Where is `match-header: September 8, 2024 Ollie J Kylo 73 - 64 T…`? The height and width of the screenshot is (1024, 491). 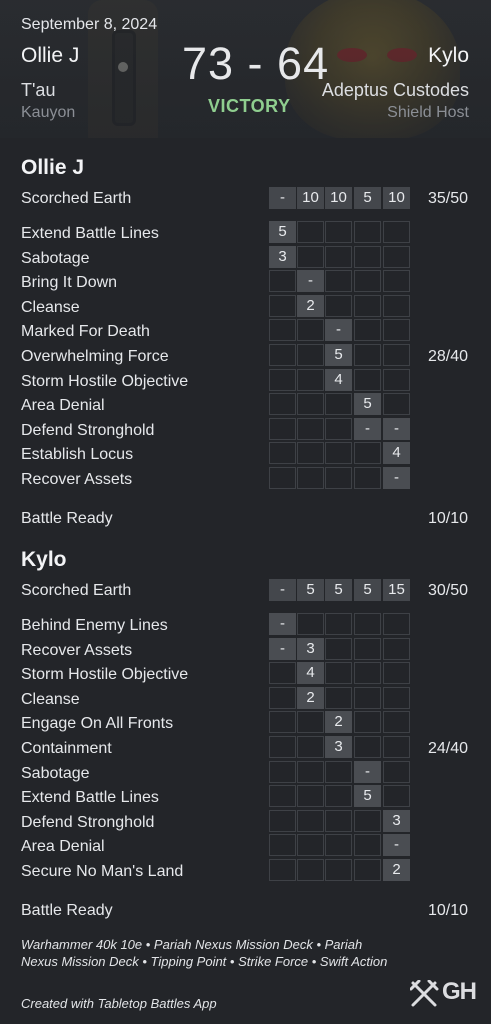
match-header: September 8, 2024 Ollie J Kylo 73 - 64 T… is located at coordinates (245, 69).